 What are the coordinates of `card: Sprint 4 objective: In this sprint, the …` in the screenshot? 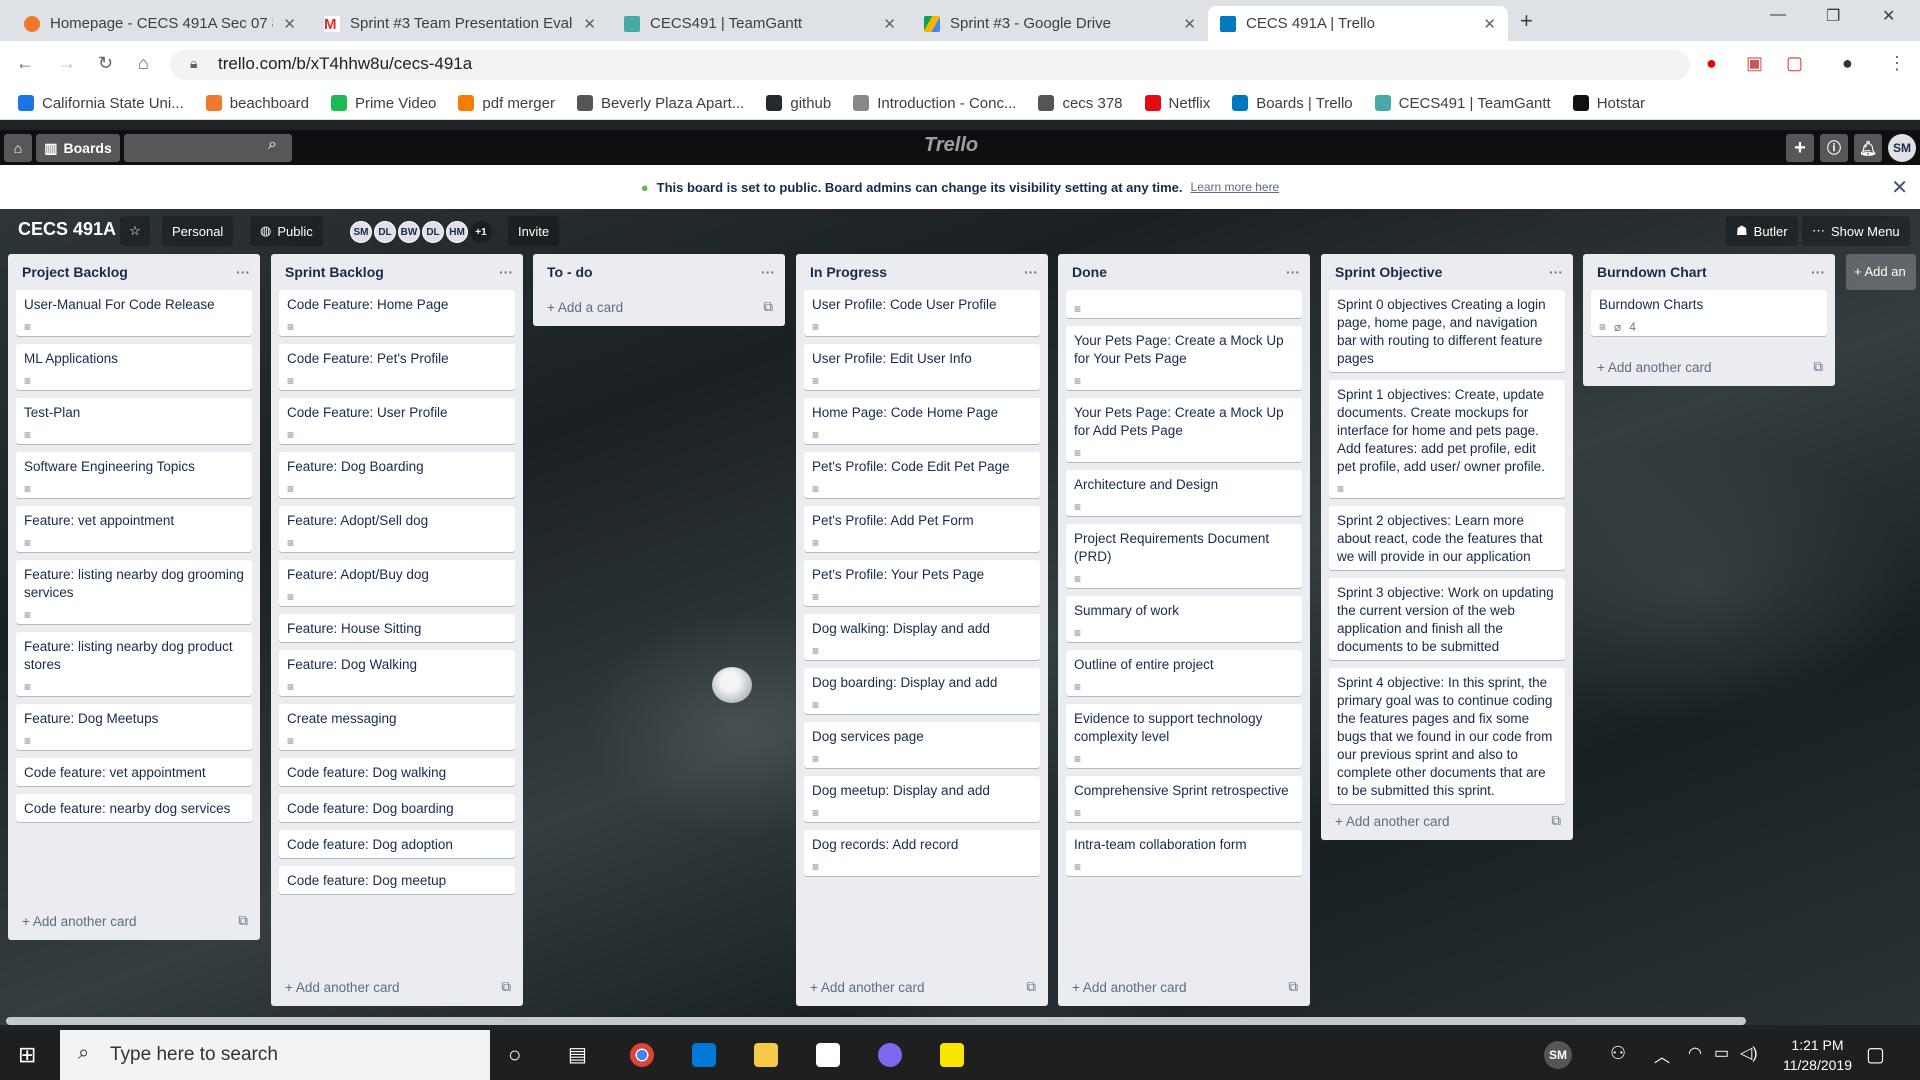 It's located at (1447, 736).